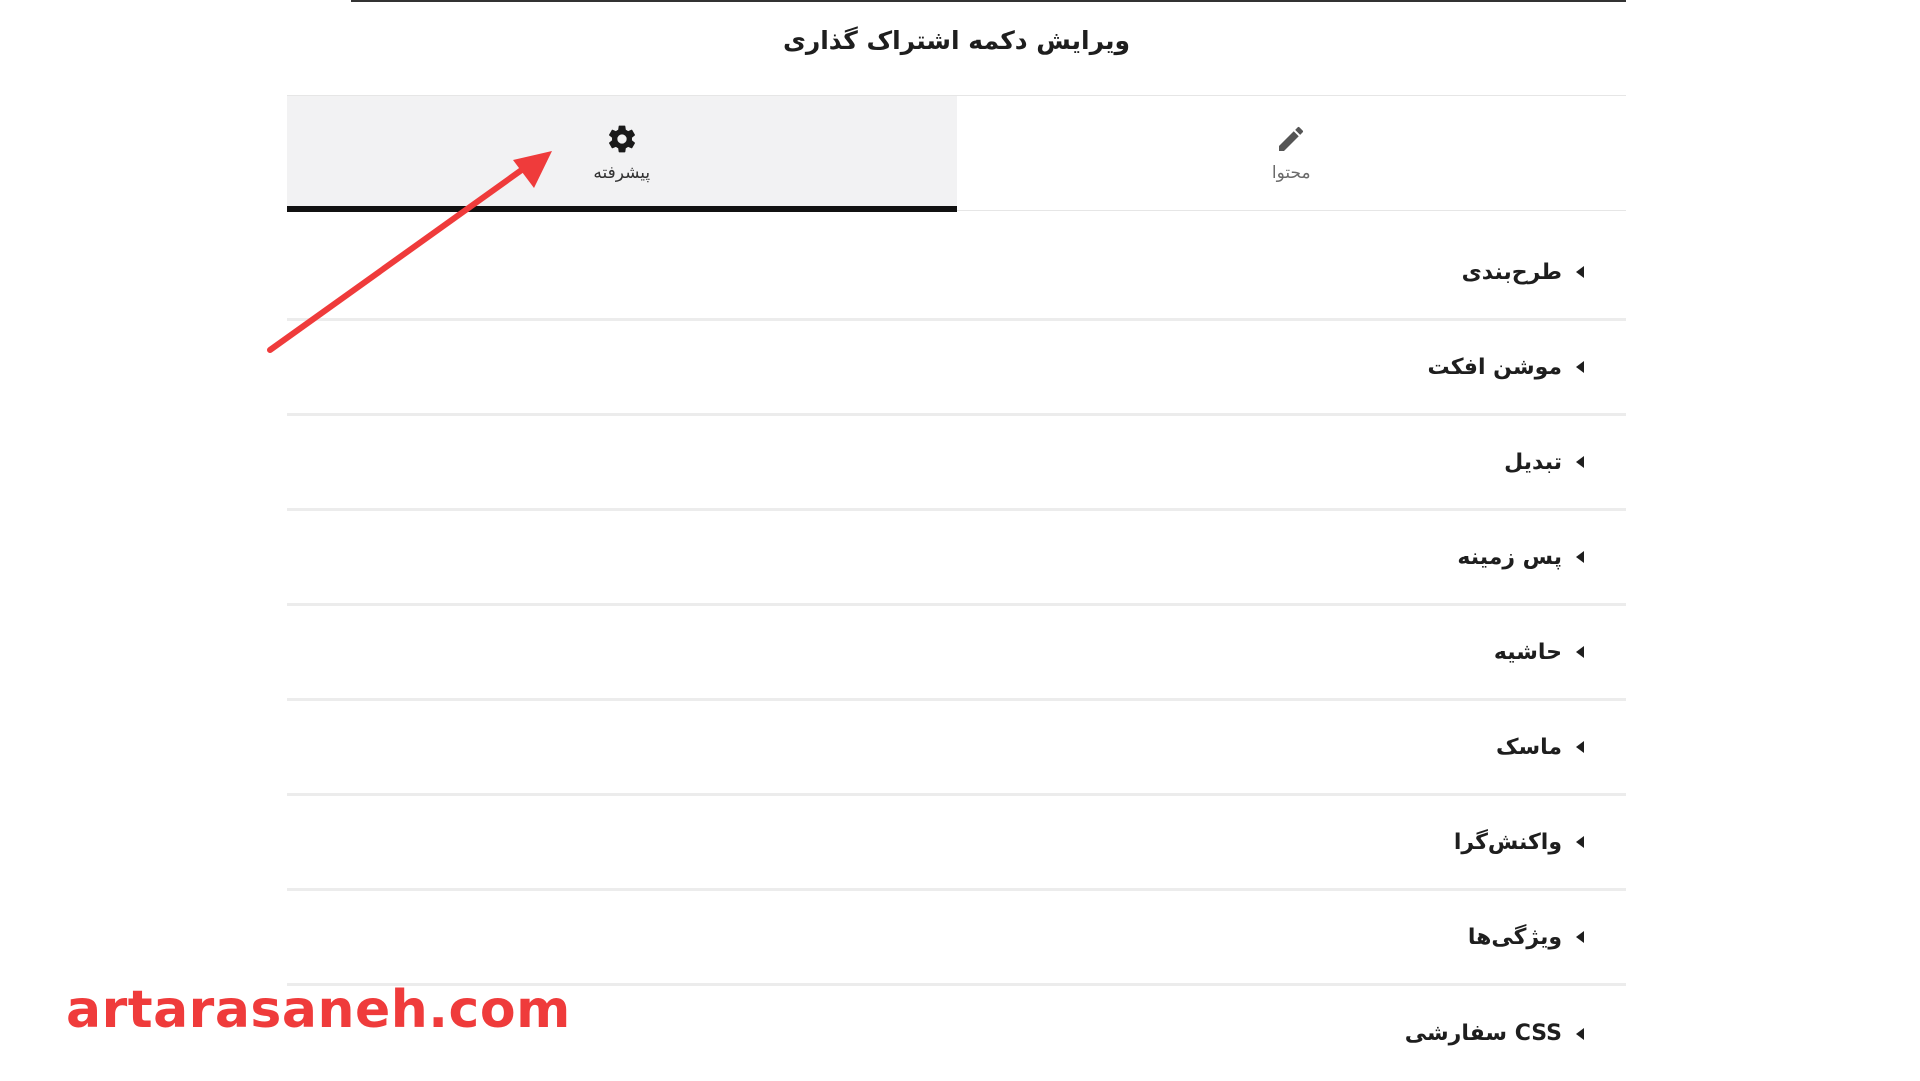 This screenshot has height=1081, width=1920. I want to click on section-label: CSS سفارشی, so click(1483, 1033).